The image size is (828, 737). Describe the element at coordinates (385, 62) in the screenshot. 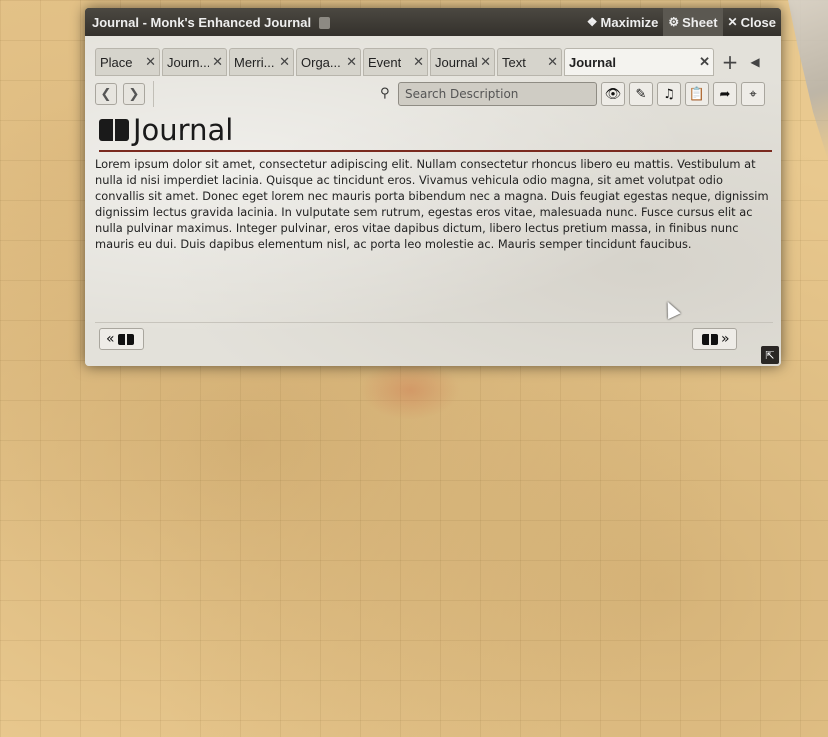

I see `tab-label: Event` at that location.